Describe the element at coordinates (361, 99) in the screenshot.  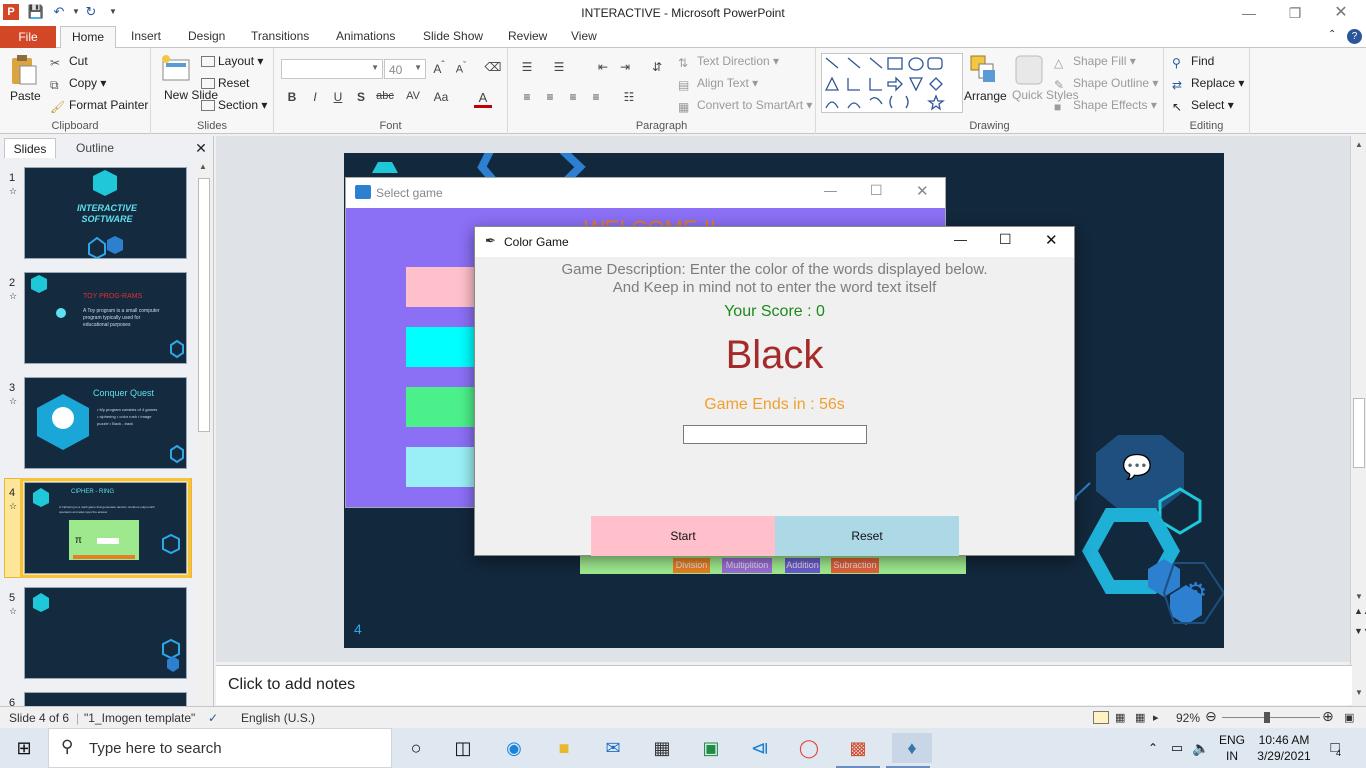
I see `shadow-icon: S` at that location.